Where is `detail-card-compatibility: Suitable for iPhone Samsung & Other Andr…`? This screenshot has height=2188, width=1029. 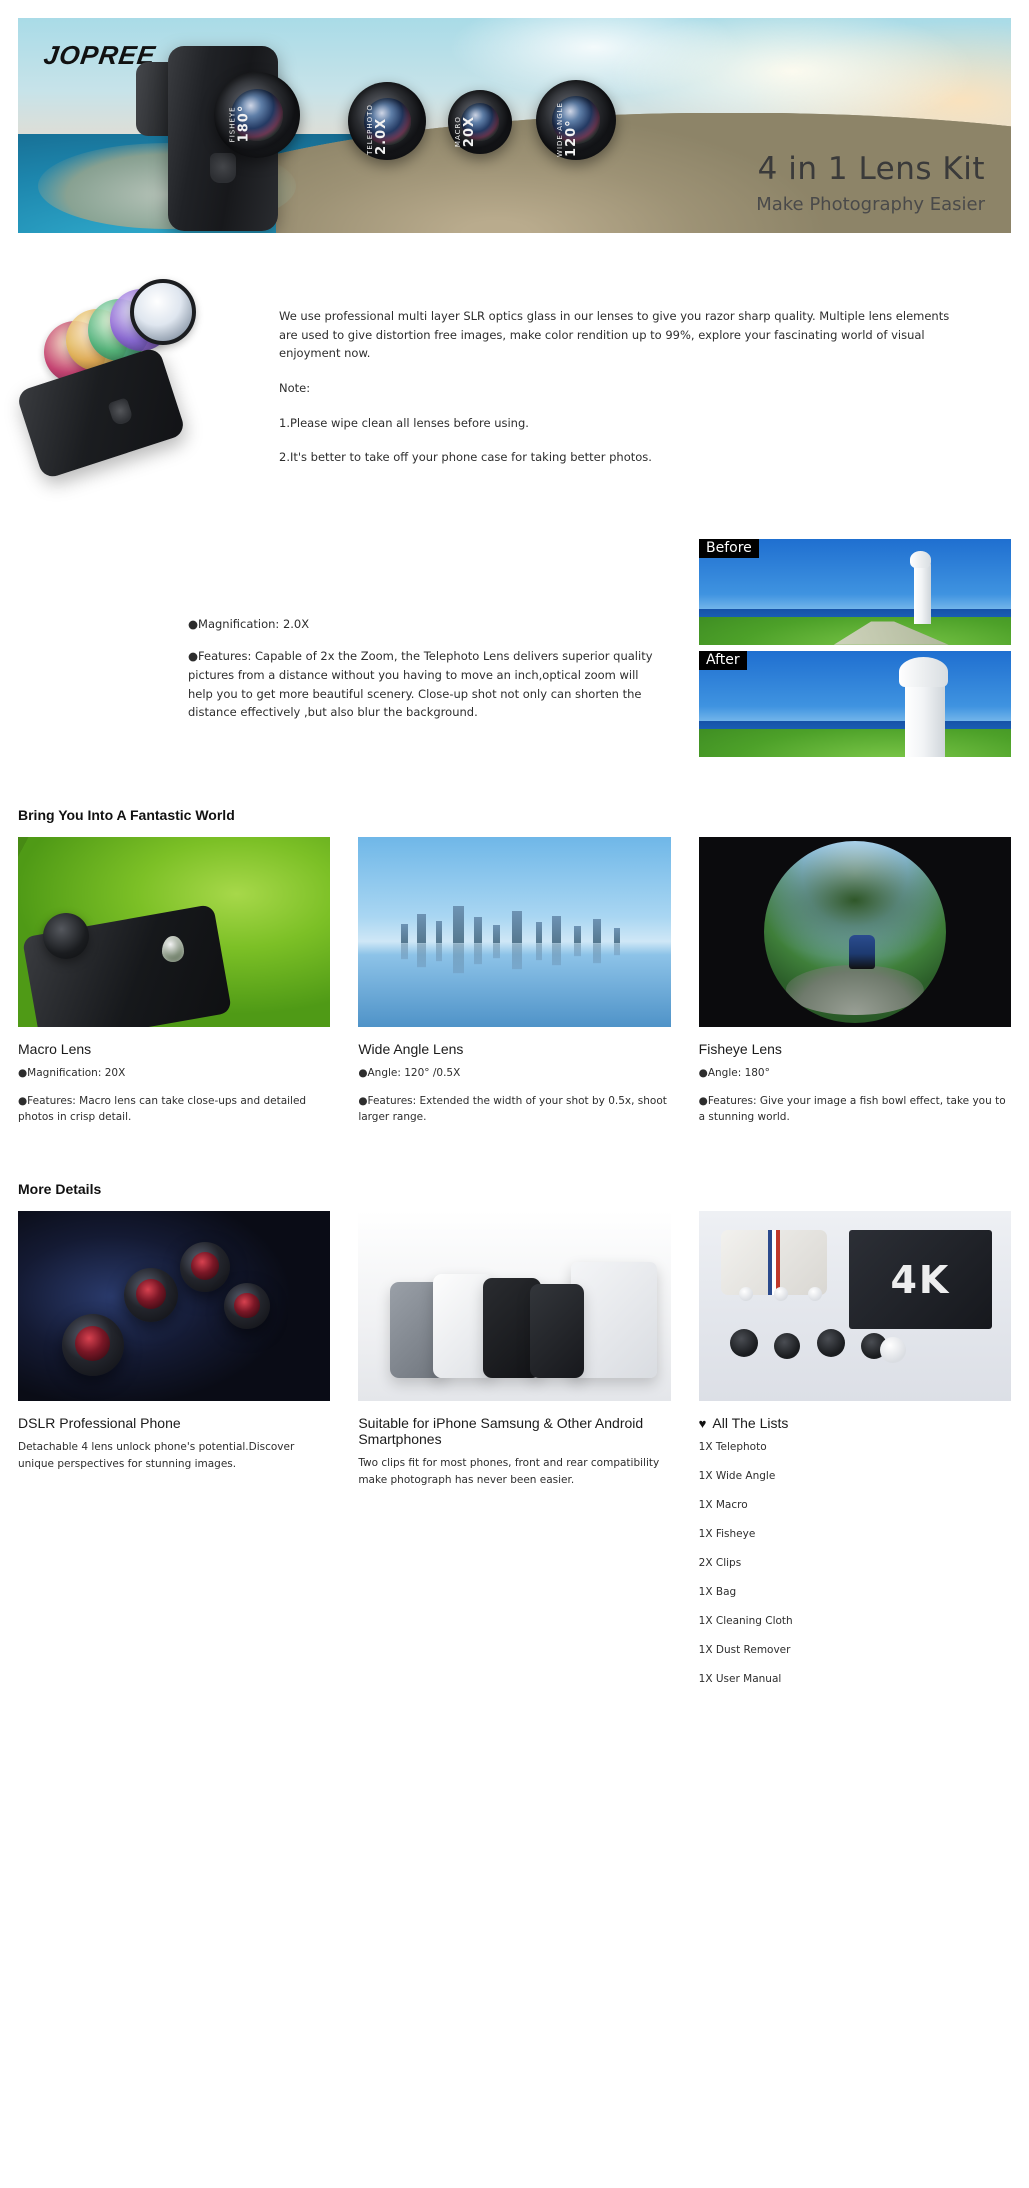 detail-card-compatibility: Suitable for iPhone Samsung & Other Andr… is located at coordinates (514, 1456).